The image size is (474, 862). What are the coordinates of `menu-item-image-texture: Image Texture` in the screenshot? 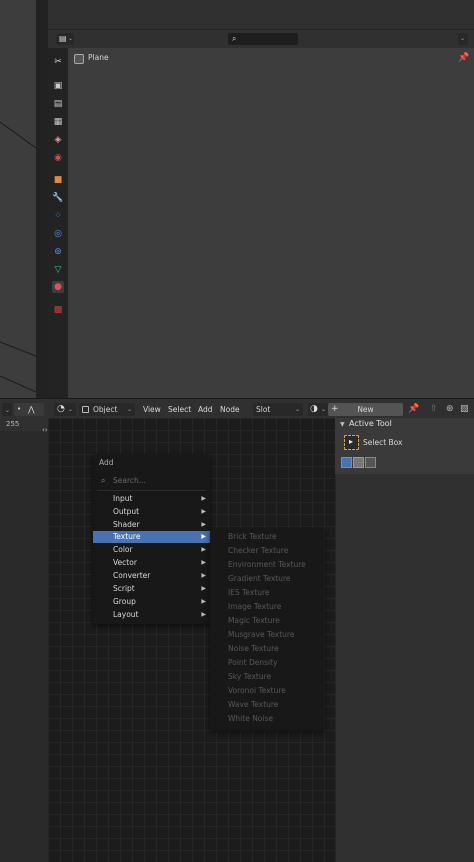 It's located at (254, 607).